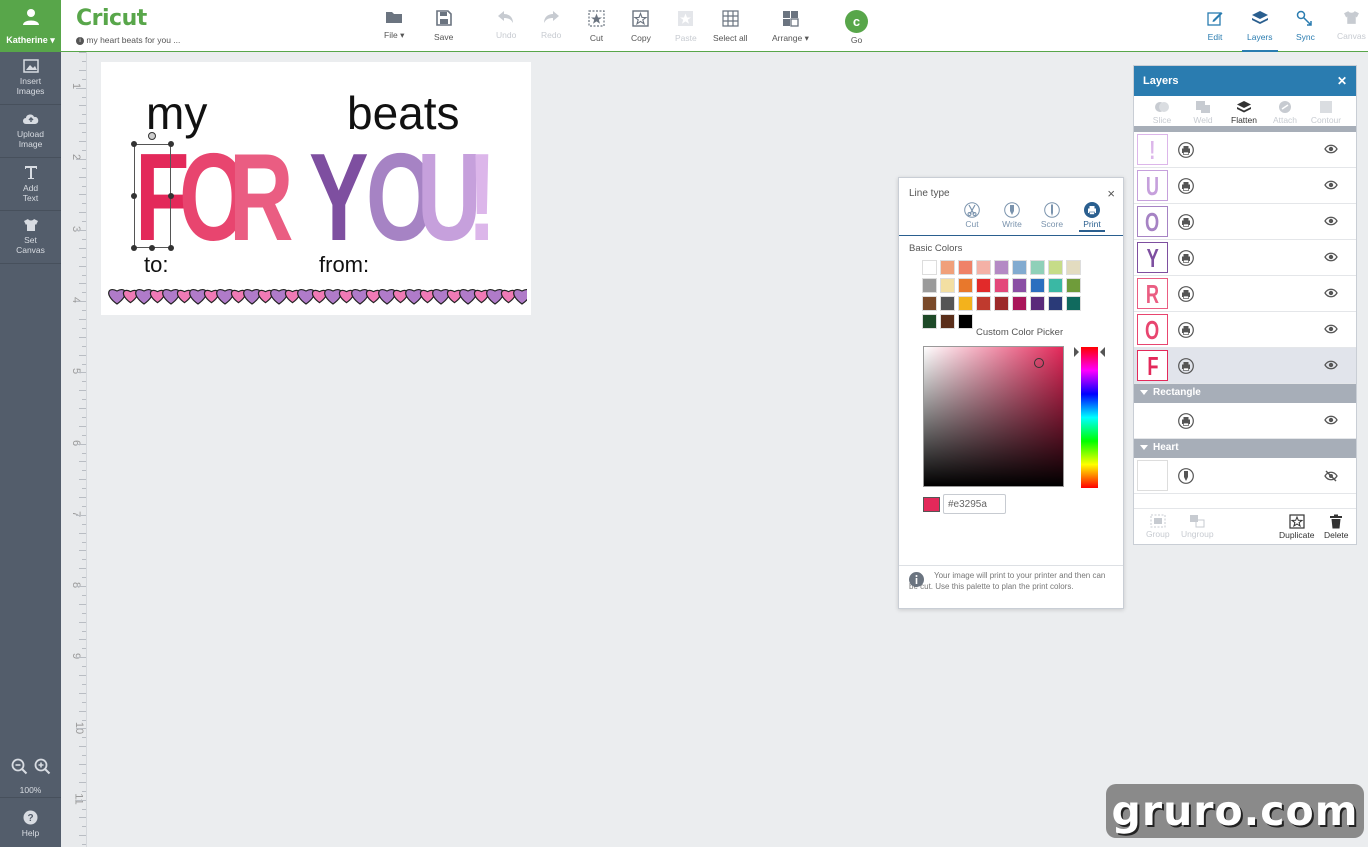 Image resolution: width=1368 pixels, height=847 pixels. What do you see at coordinates (1245, 476) in the screenshot?
I see `layer-row-heart` at bounding box center [1245, 476].